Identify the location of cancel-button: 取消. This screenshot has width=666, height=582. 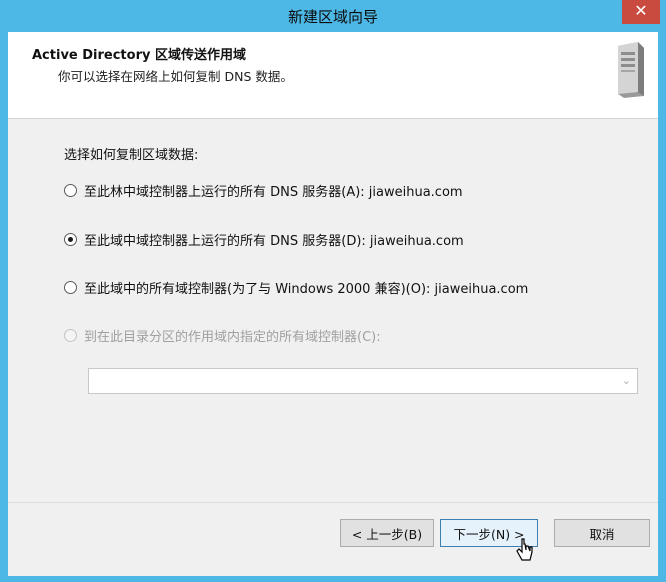
(602, 533).